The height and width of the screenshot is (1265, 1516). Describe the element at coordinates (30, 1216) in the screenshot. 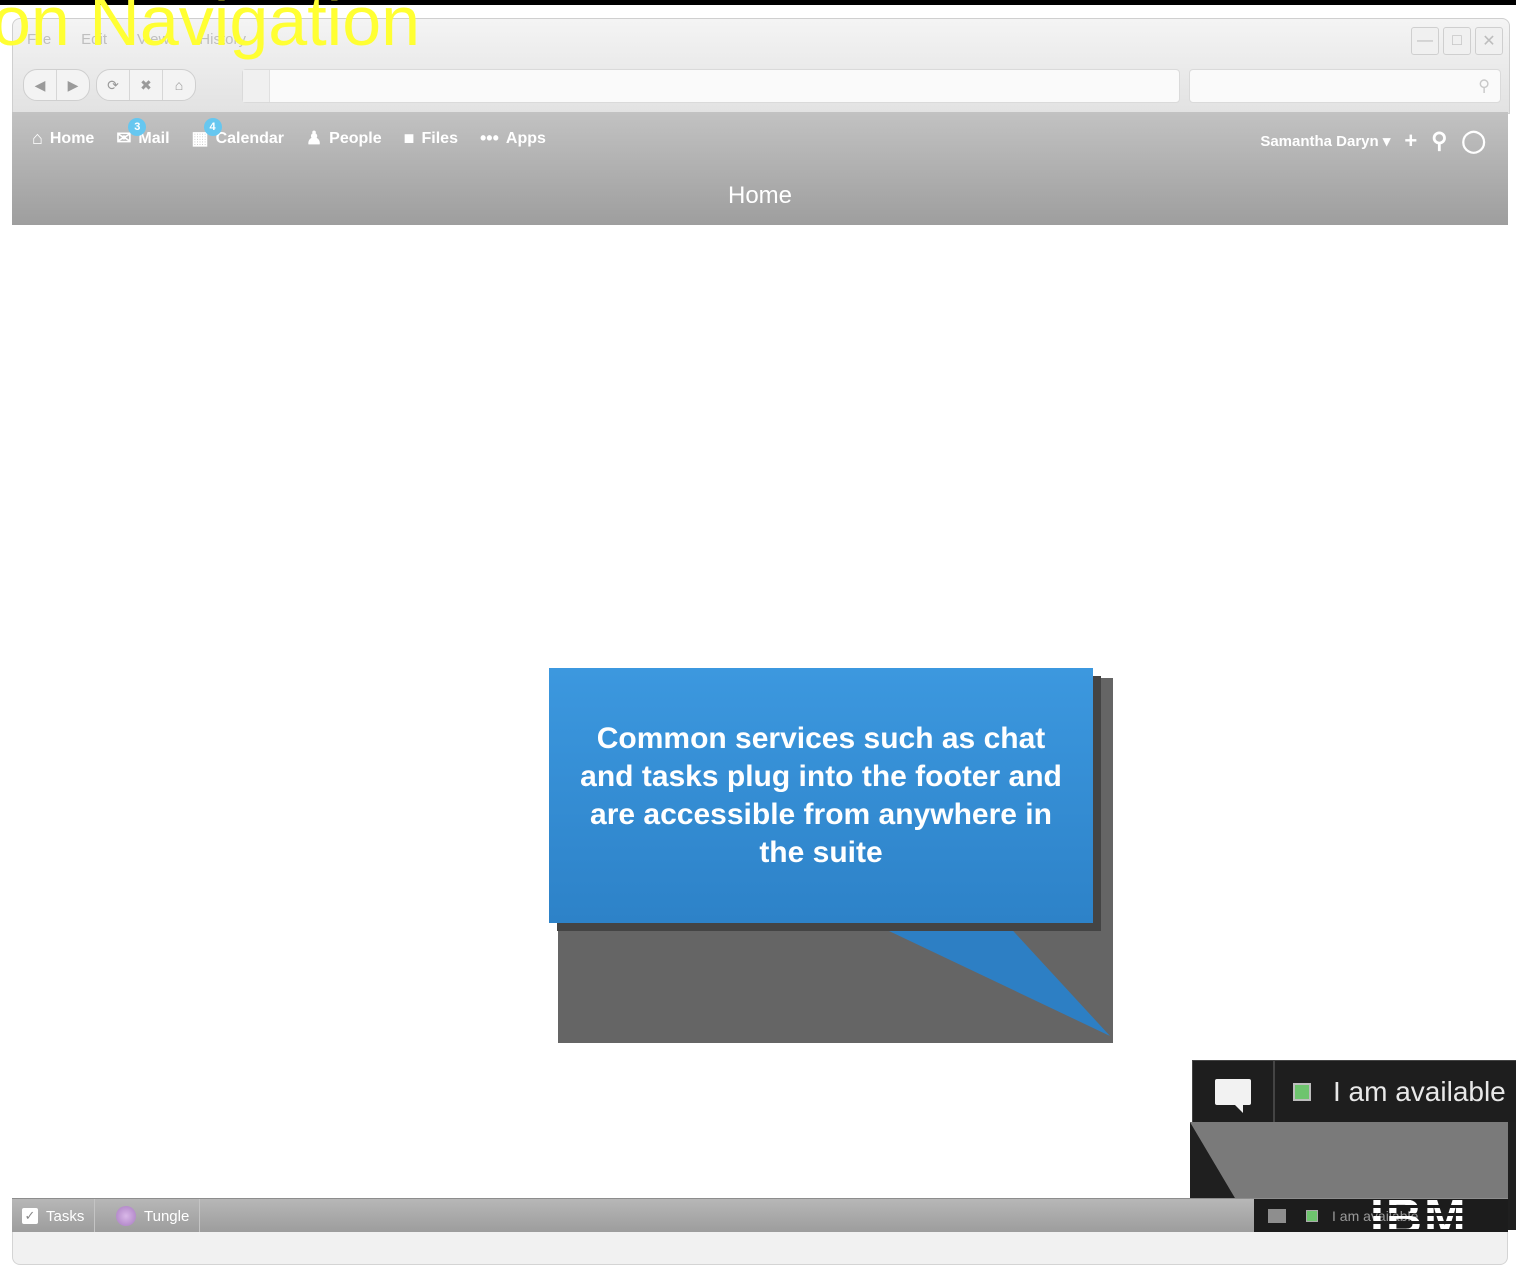

I see `checkbox-icon: ✓` at that location.